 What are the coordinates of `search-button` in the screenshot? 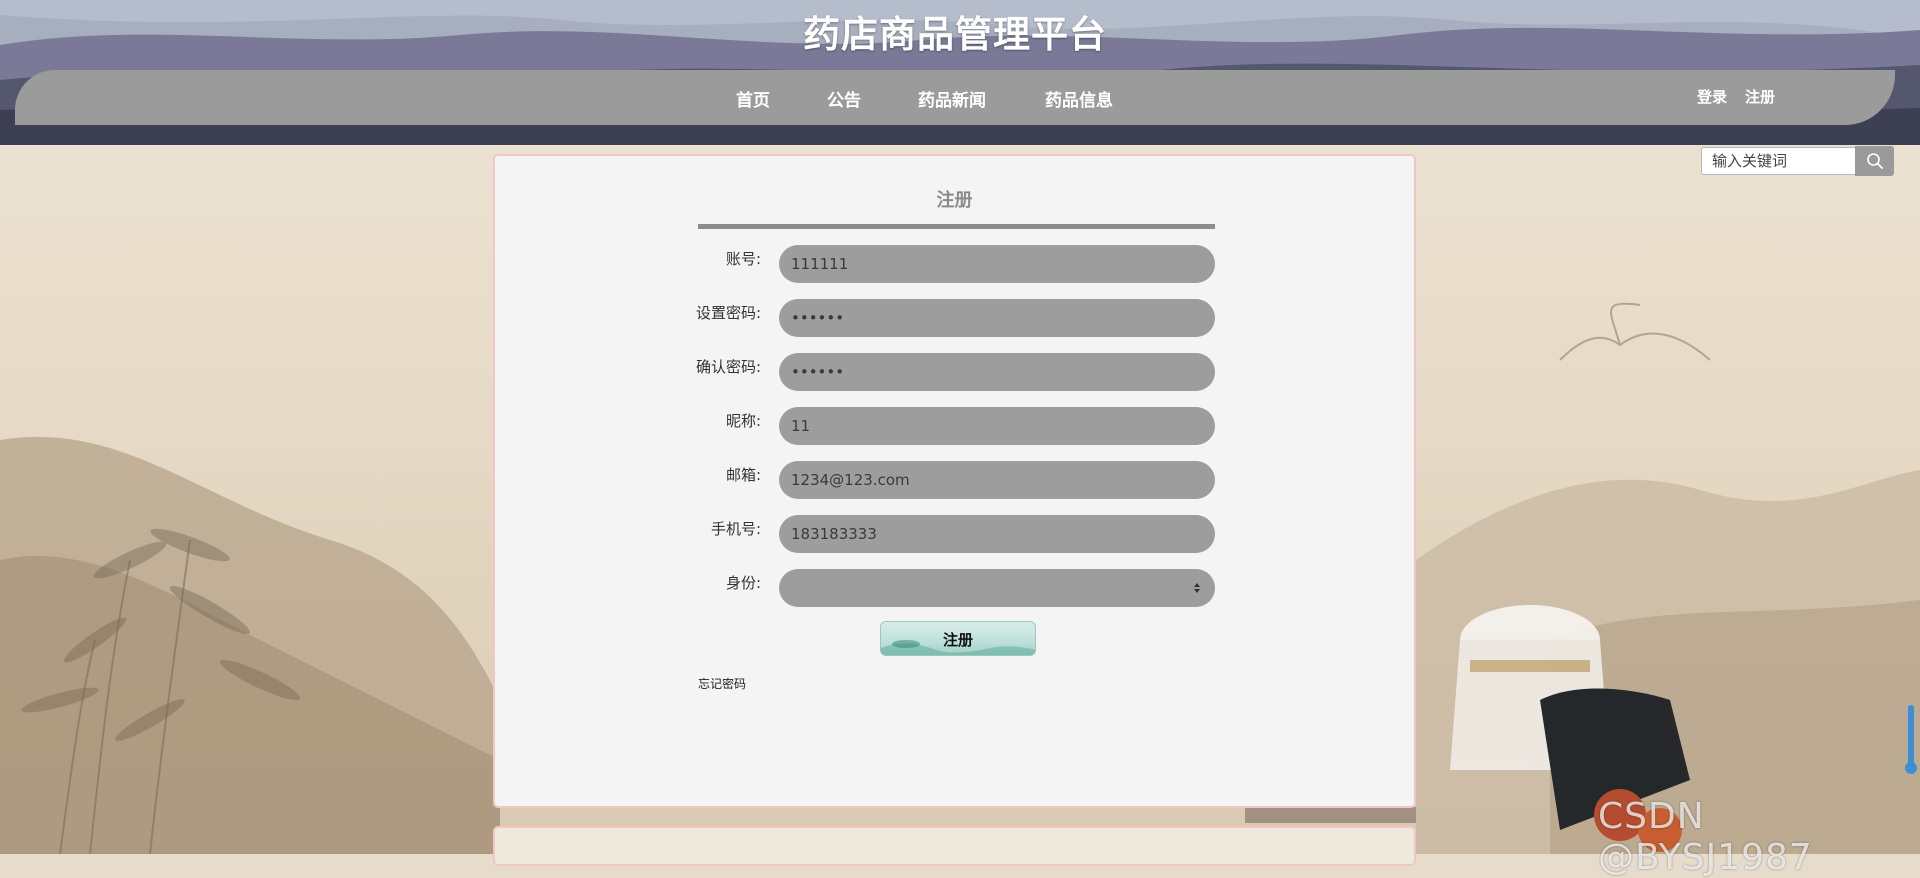 It's located at (1874, 161).